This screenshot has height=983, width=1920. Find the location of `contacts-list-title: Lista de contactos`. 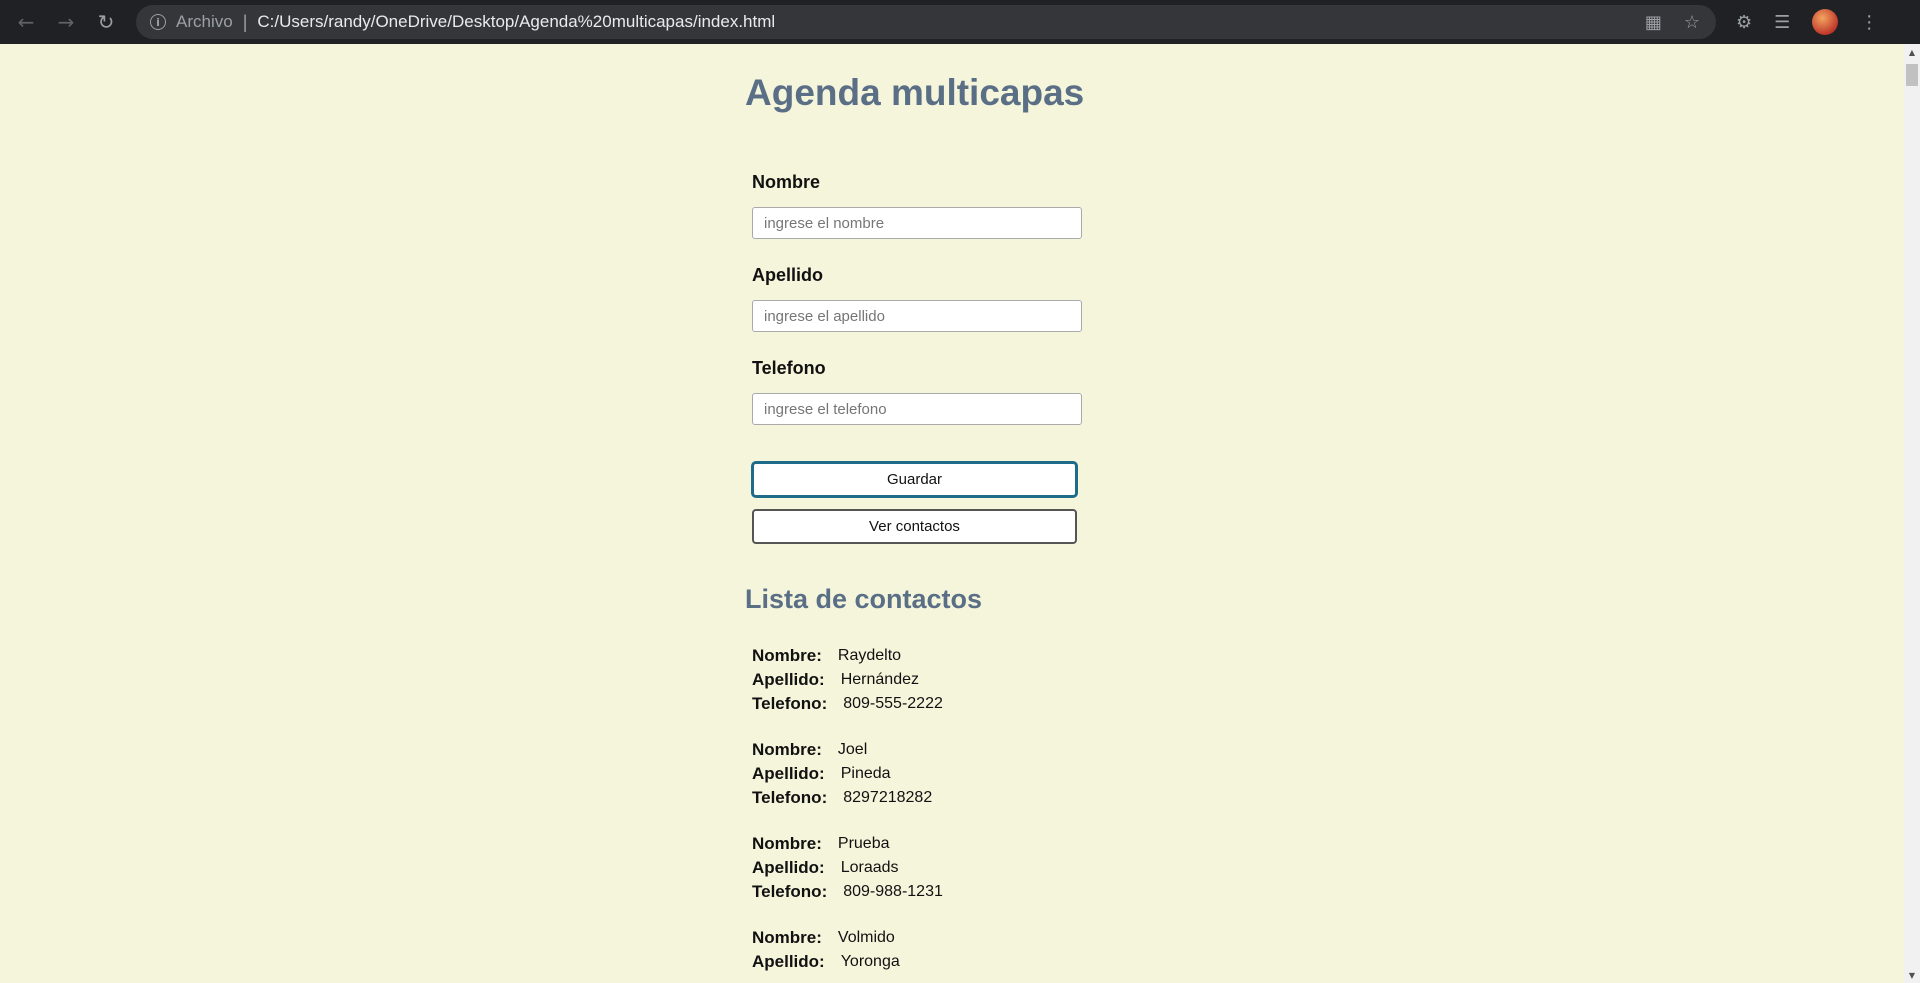

contacts-list-title: Lista de contactos is located at coordinates (864, 599).